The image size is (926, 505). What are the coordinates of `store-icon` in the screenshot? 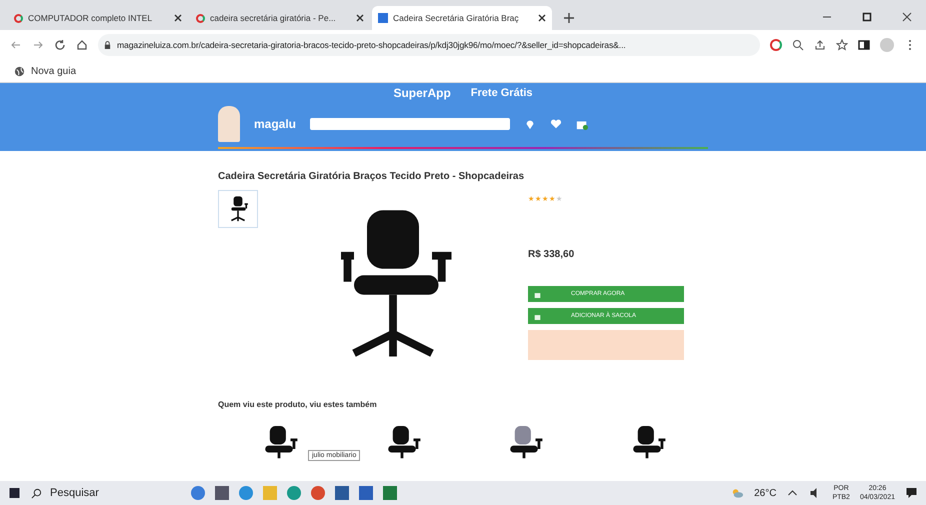 It's located at (383, 18).